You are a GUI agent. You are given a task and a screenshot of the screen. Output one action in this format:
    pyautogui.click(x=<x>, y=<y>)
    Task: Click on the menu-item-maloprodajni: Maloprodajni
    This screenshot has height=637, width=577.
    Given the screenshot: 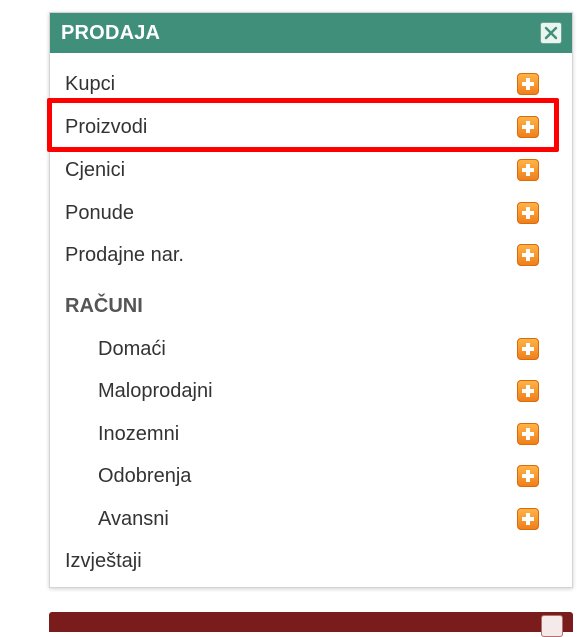 What is the action you would take?
    pyautogui.click(x=311, y=391)
    